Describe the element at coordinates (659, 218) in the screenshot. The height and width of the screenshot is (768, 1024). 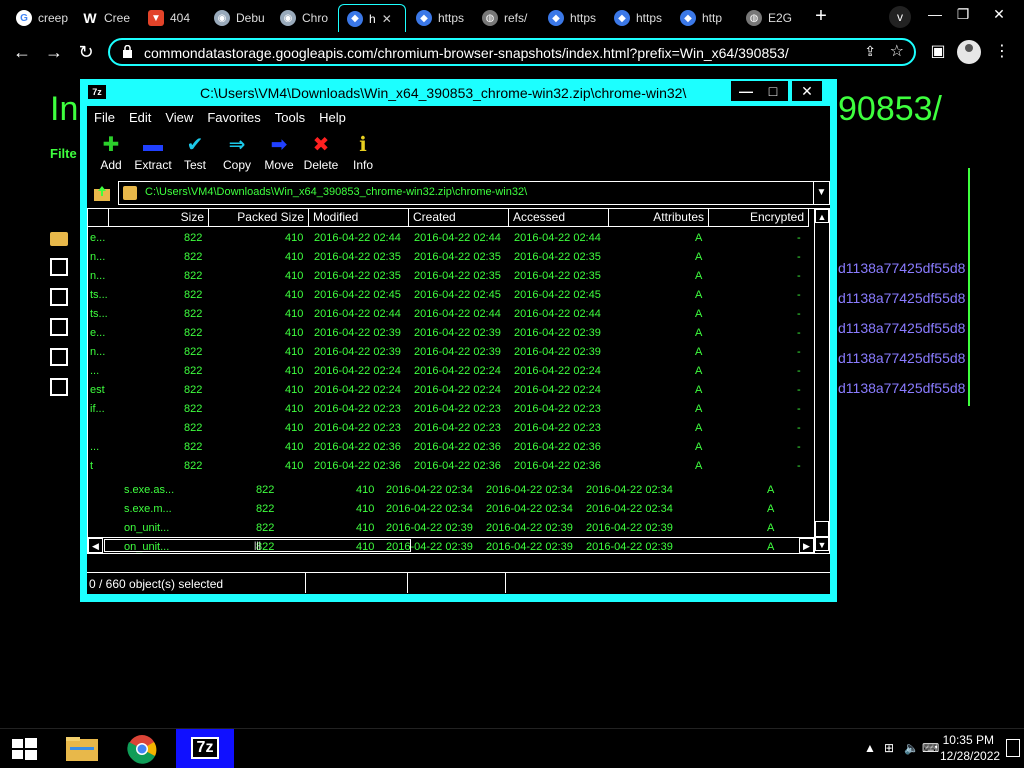
I see `column-attributes: Attributes` at that location.